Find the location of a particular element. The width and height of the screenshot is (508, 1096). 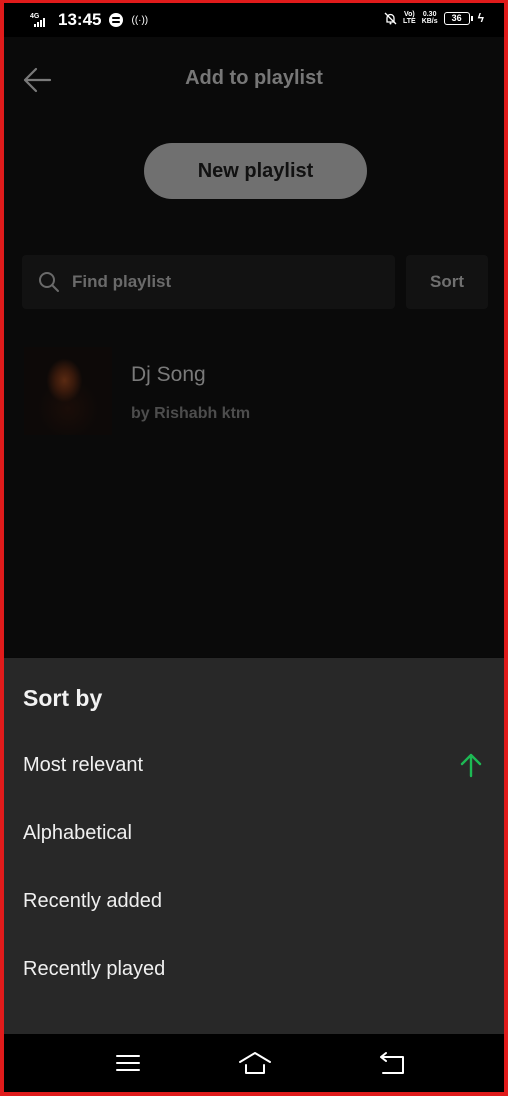

search-icon is located at coordinates (49, 282).